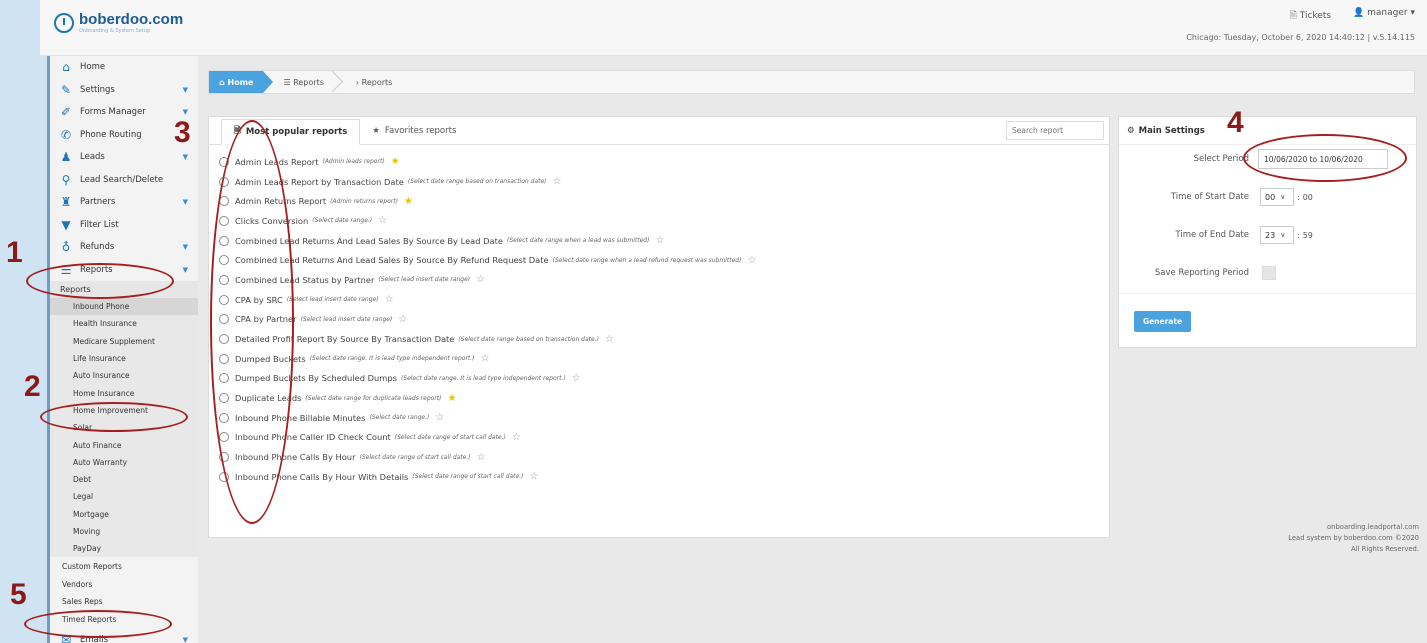 Image resolution: width=1427 pixels, height=643 pixels. What do you see at coordinates (14, 252) in the screenshot?
I see `annotation-number: 1` at bounding box center [14, 252].